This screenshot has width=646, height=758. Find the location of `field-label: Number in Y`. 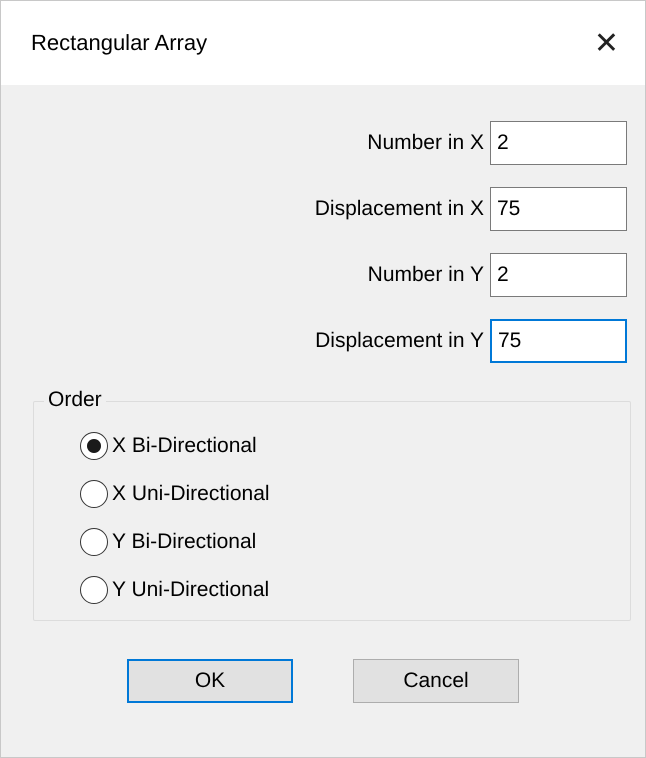

field-label: Number in Y is located at coordinates (426, 275).